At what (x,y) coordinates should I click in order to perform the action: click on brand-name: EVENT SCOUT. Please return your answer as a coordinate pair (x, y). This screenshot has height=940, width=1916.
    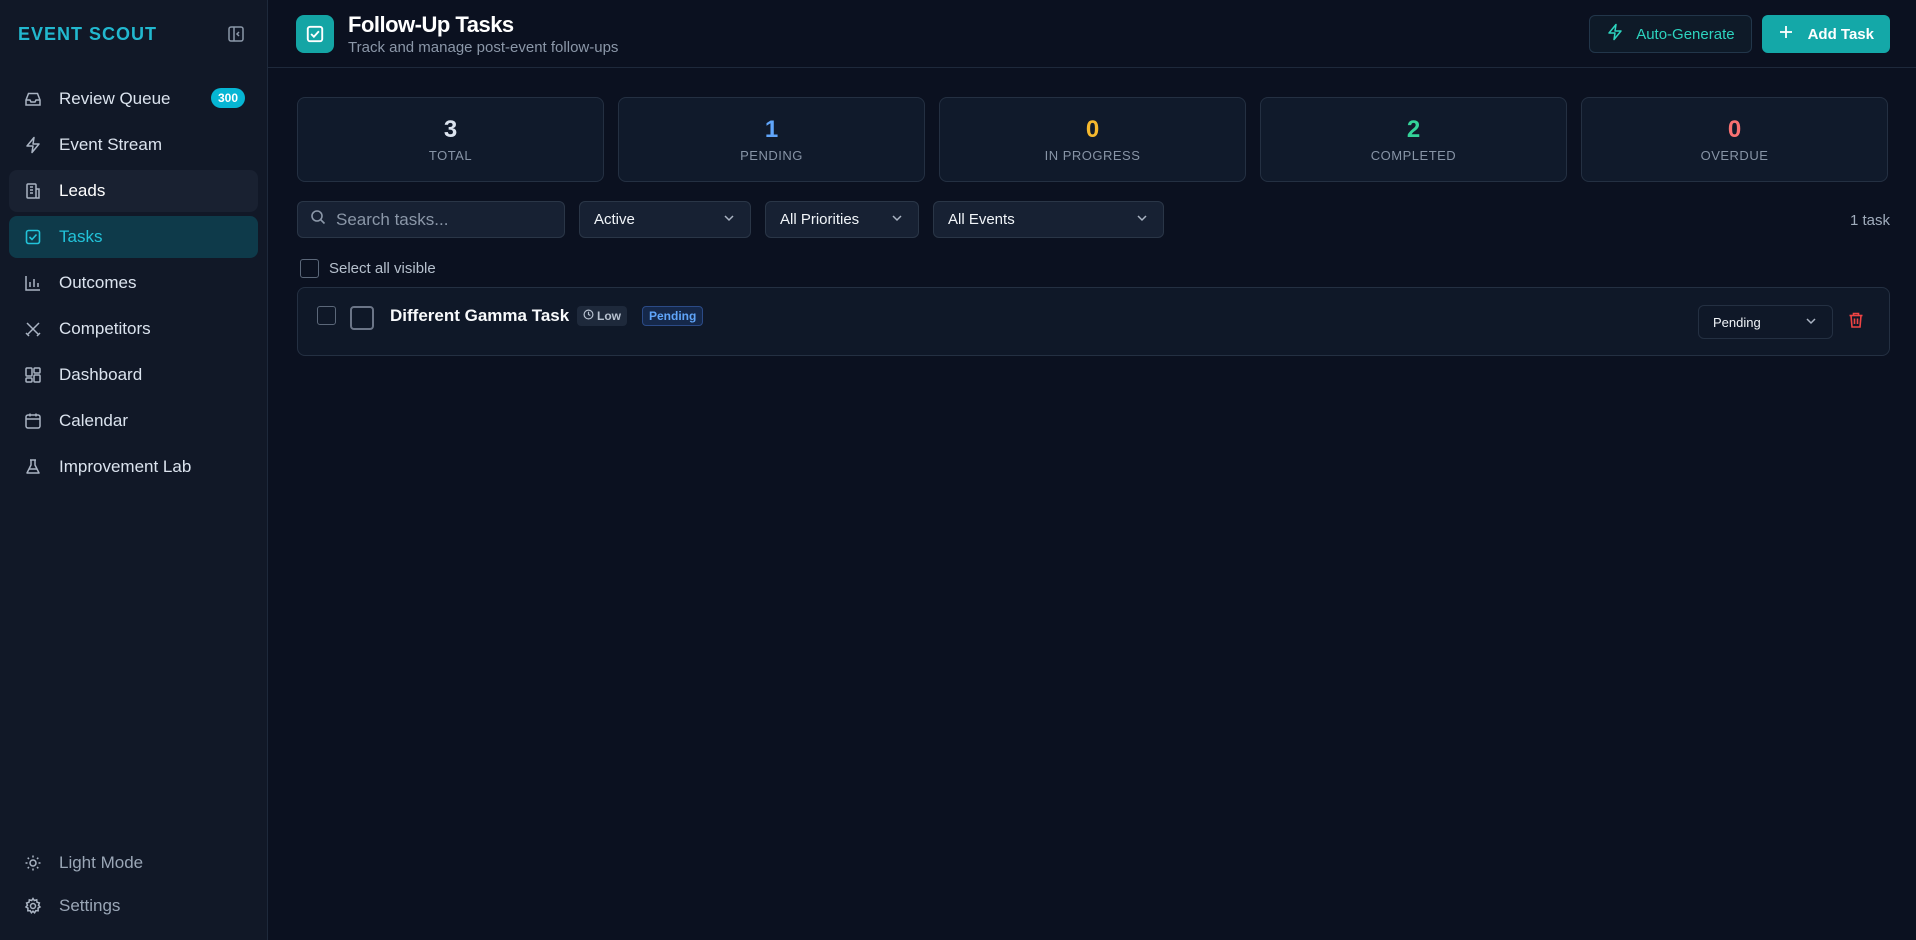
    Looking at the image, I should click on (88, 33).